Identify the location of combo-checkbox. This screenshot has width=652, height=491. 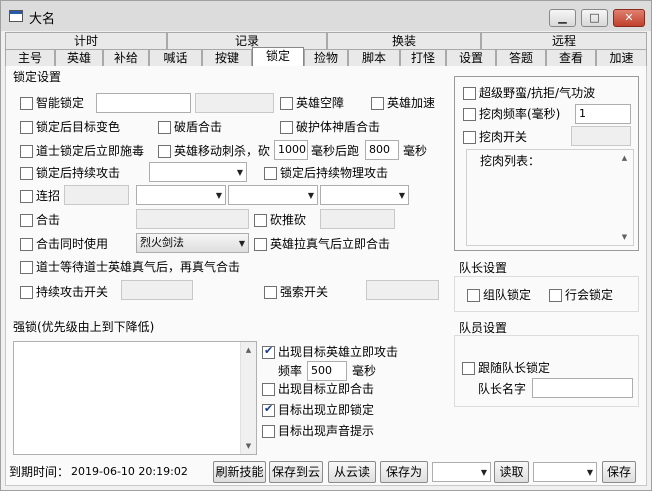
(26, 196).